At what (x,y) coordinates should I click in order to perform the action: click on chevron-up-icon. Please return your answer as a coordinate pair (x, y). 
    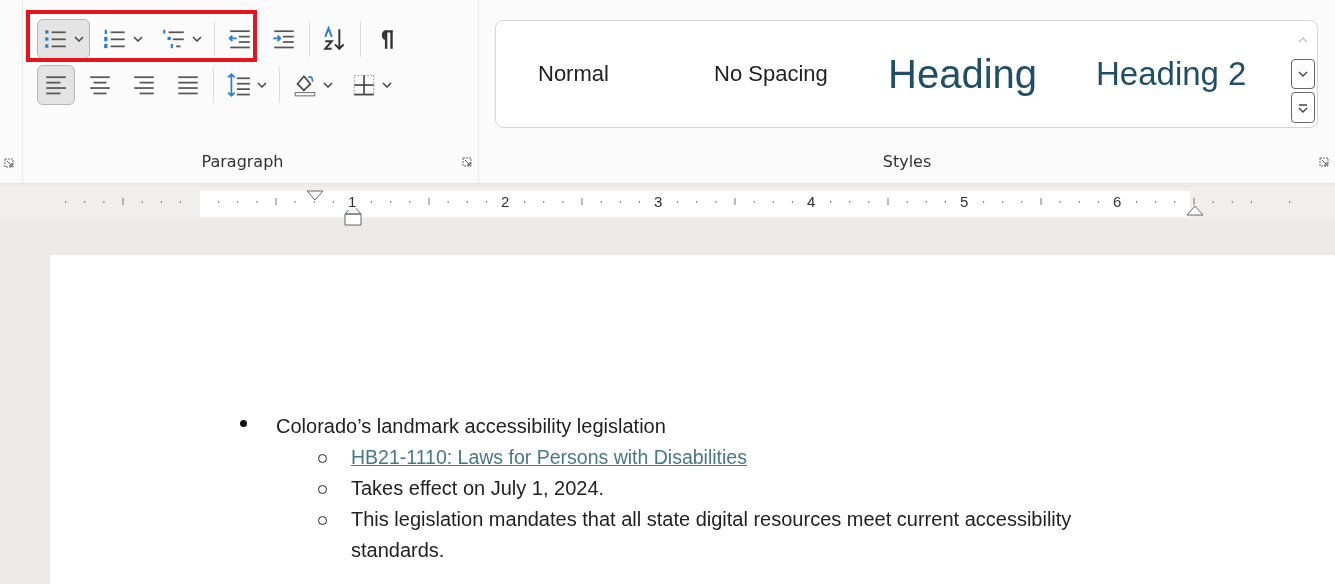
    Looking at the image, I should click on (1303, 40).